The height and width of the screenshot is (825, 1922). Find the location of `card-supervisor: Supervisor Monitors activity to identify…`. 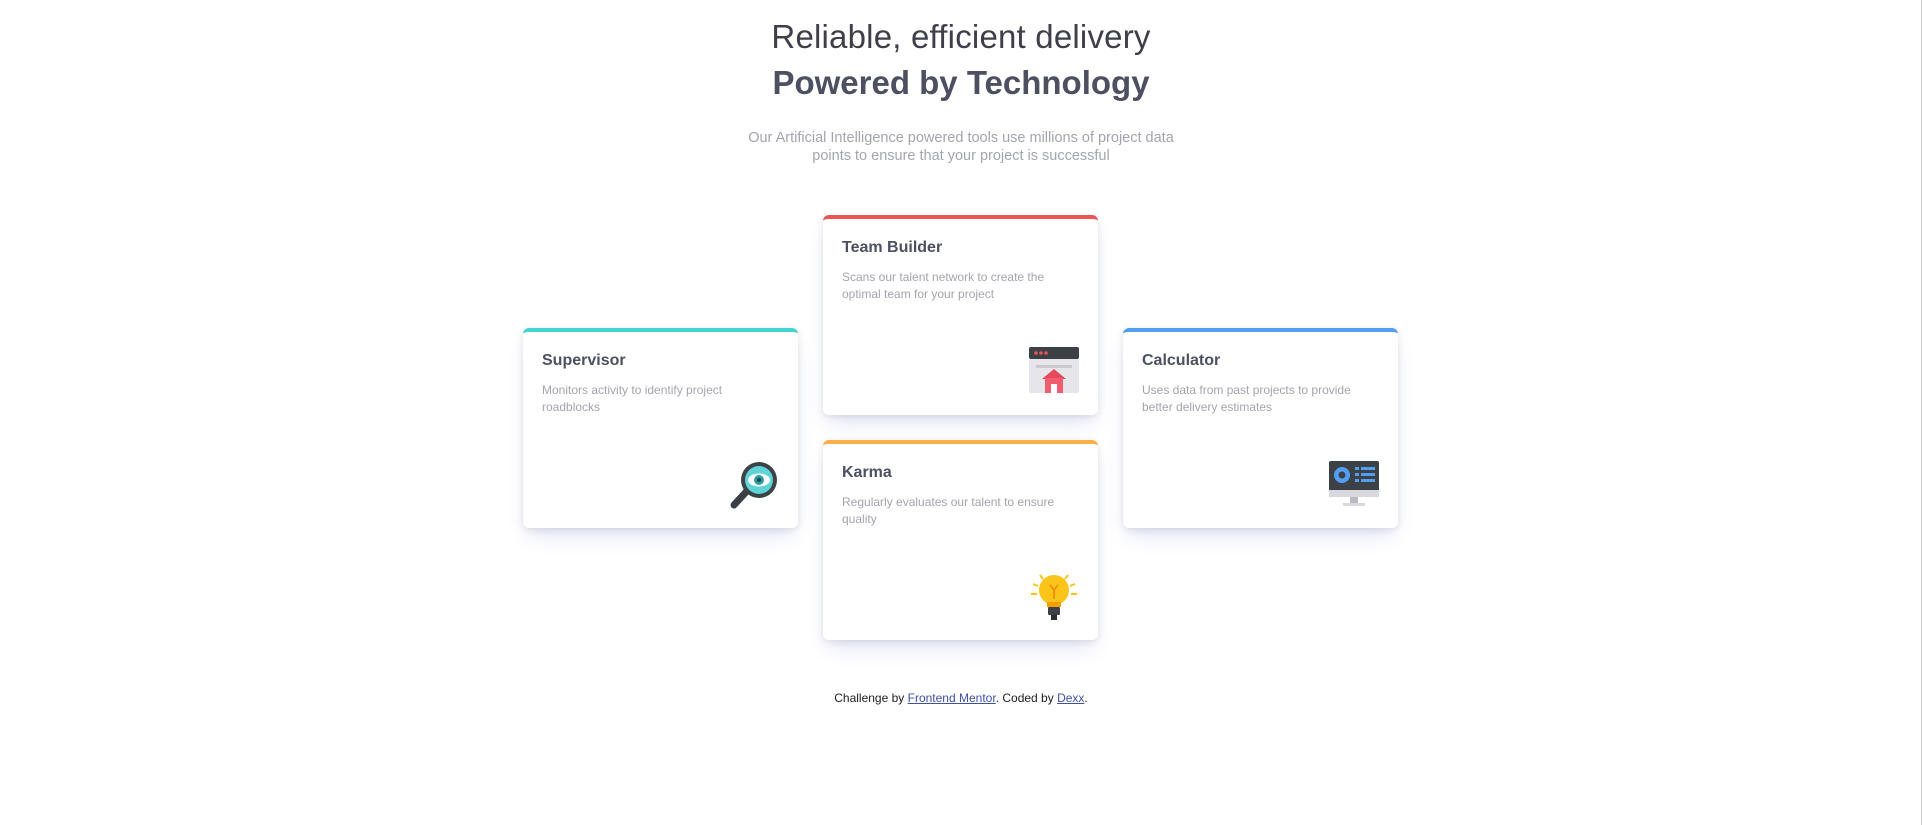

card-supervisor: Supervisor Monitors activity to identify… is located at coordinates (660, 428).